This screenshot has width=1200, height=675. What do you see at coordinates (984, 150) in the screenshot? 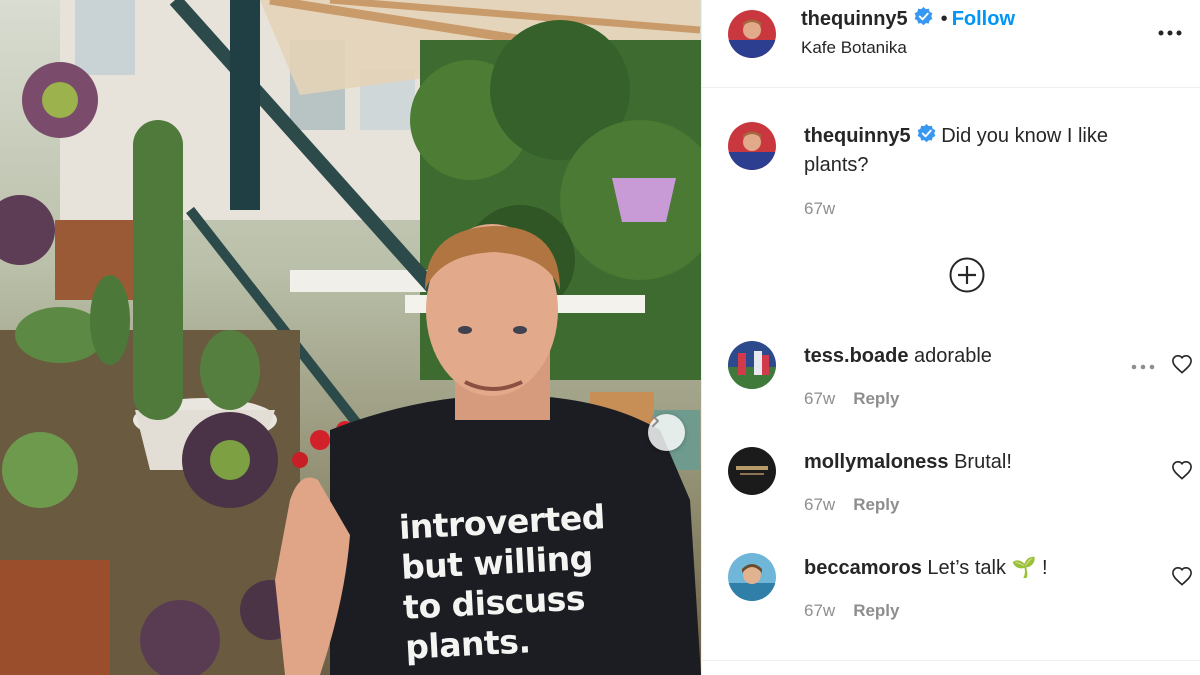
I see `caption-text-block: thequinny5 Did you know I like plants?` at bounding box center [984, 150].